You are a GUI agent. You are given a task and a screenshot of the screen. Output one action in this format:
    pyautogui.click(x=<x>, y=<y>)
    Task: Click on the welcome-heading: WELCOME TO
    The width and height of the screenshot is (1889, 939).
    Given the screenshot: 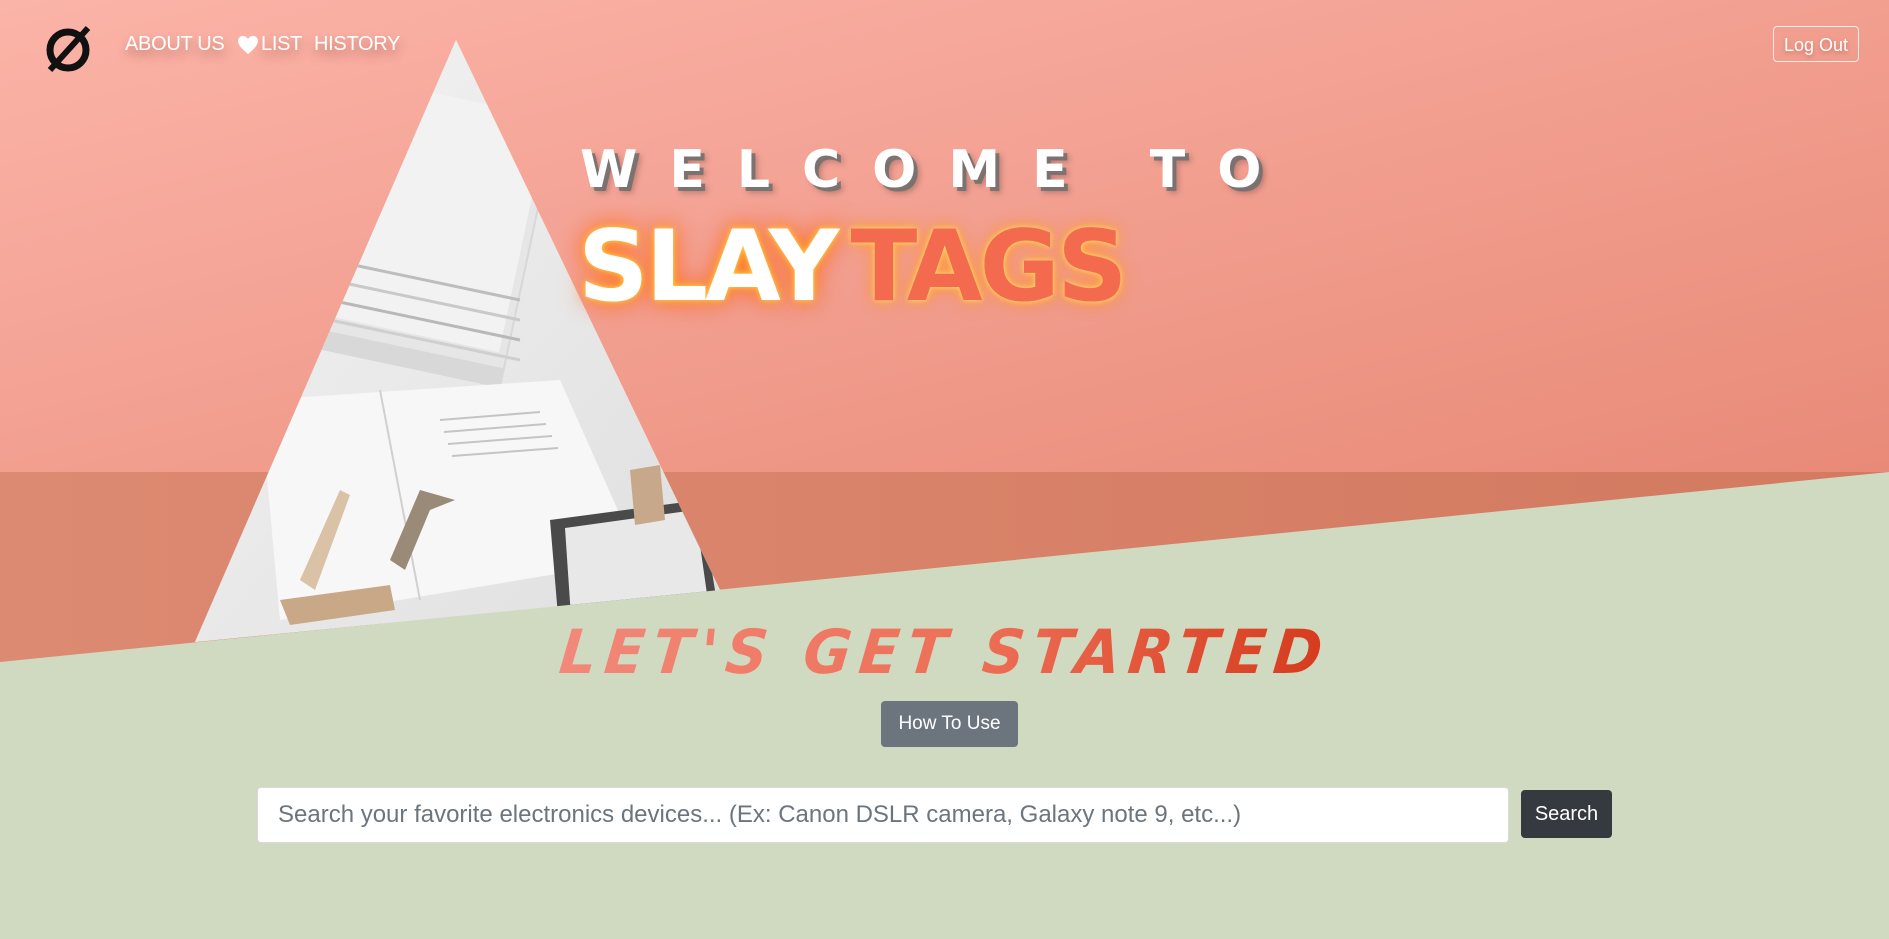 What is the action you would take?
    pyautogui.click(x=937, y=170)
    